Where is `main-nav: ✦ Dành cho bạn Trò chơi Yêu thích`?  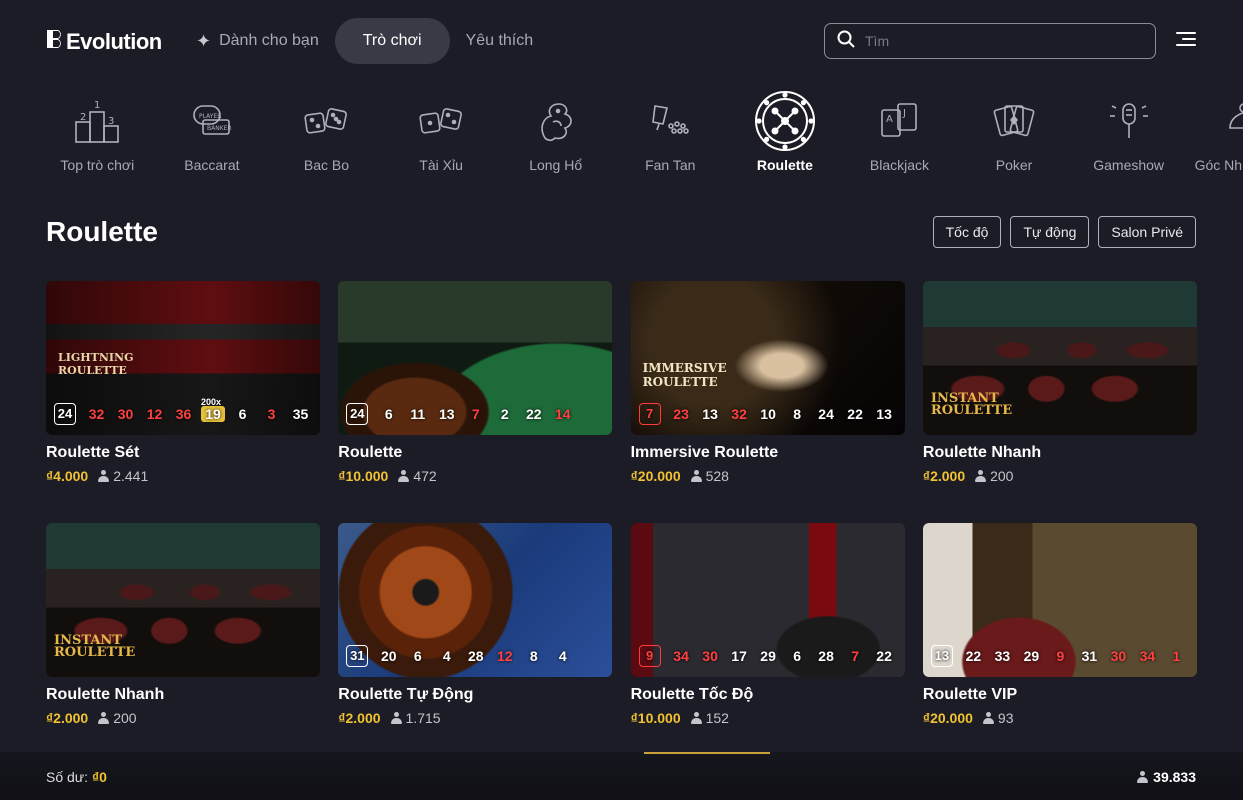
main-nav: ✦ Dành cho bạn Trò chơi Yêu thích is located at coordinates (364, 41).